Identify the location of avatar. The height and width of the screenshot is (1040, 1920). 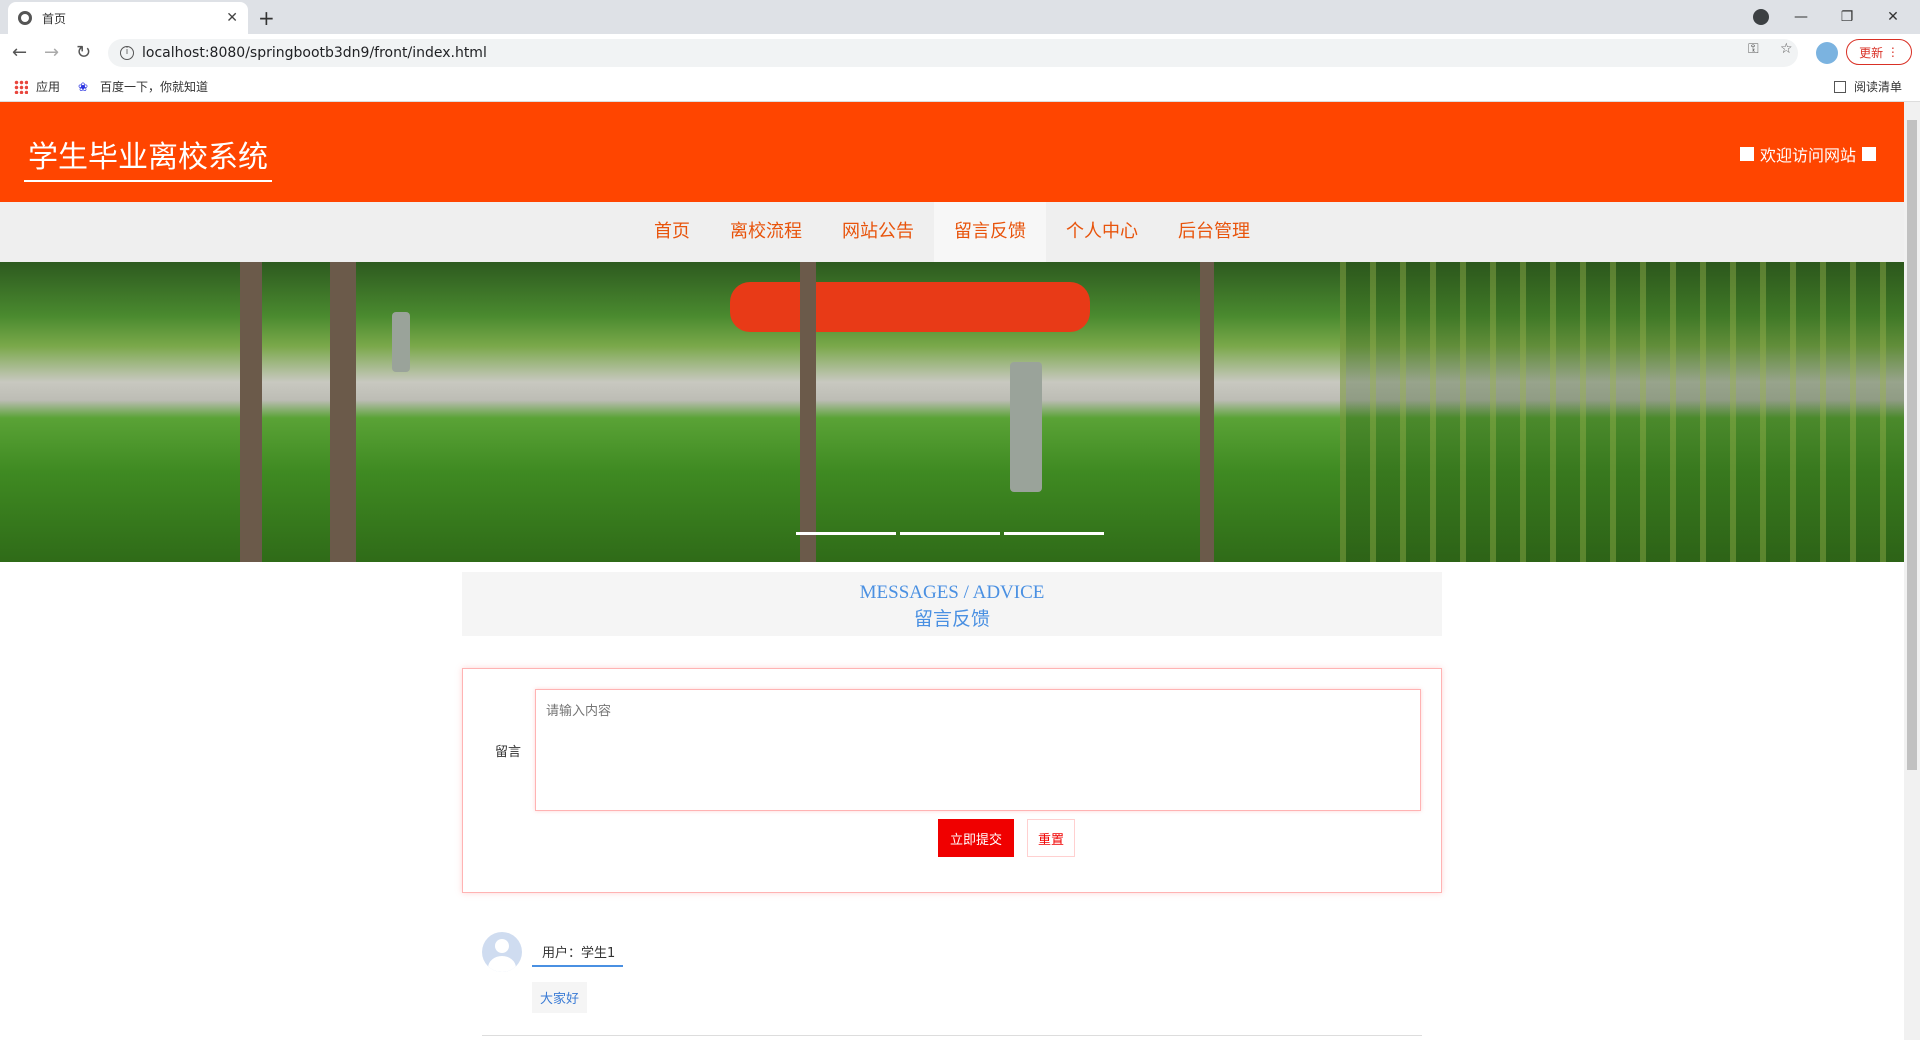
(502, 952).